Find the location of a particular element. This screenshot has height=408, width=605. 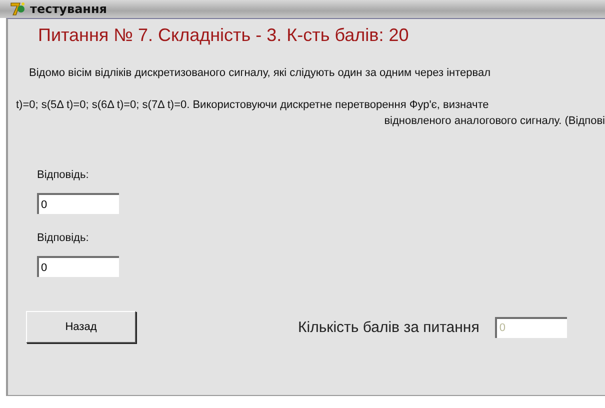

question-text: відновленого аналогового сигналу. (Відпові is located at coordinates (494, 121).